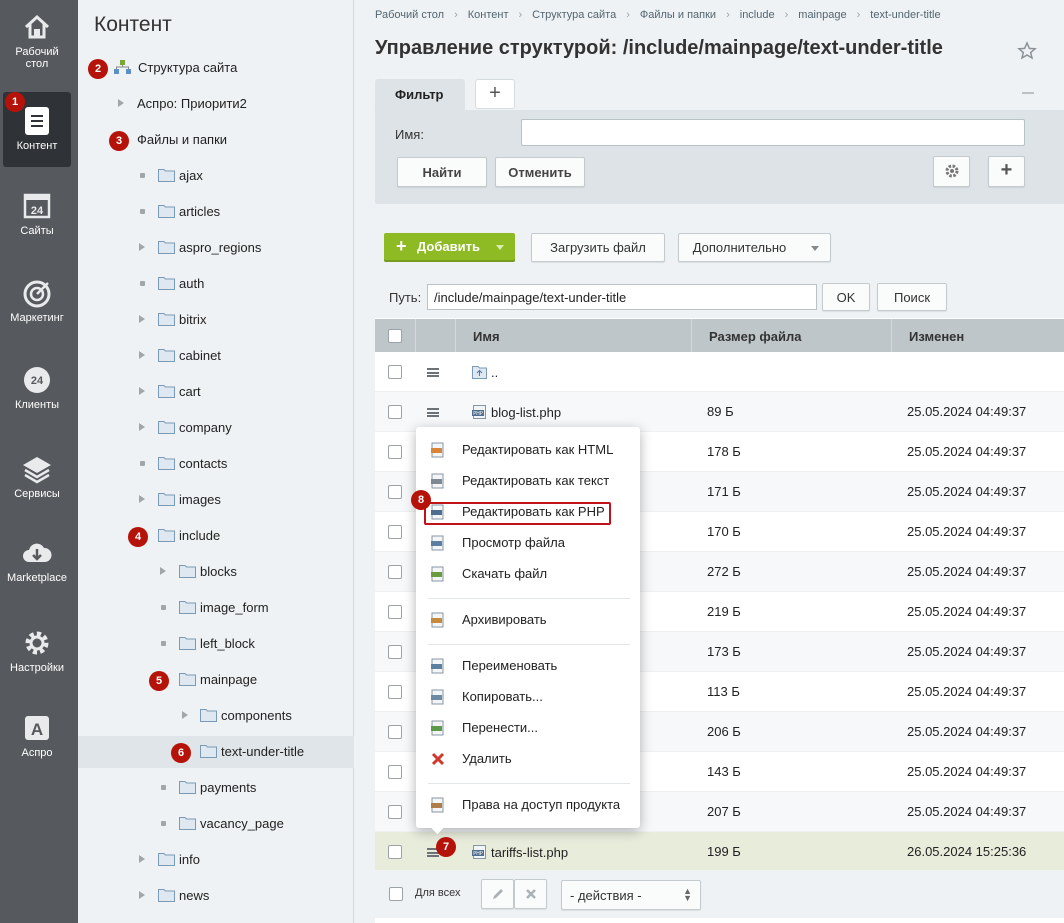  I want to click on nav-sites: 24 Сайты, so click(37, 223).